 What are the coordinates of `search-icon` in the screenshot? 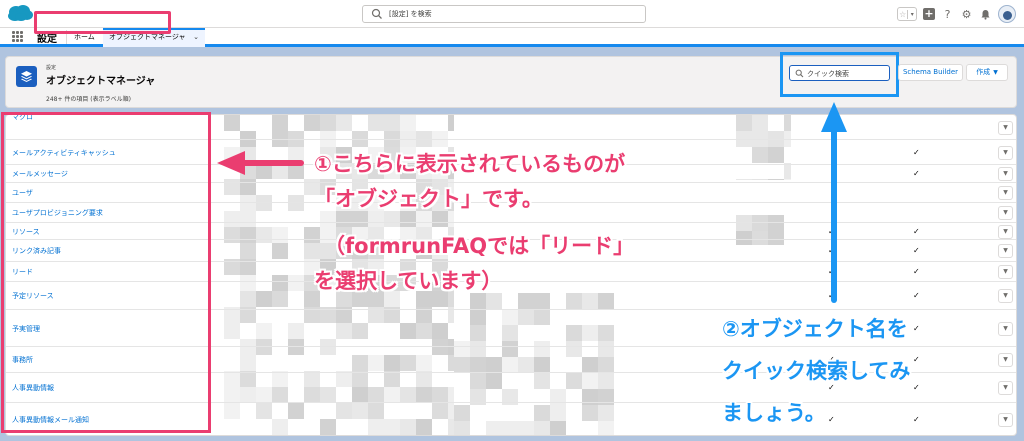 It's located at (376, 13).